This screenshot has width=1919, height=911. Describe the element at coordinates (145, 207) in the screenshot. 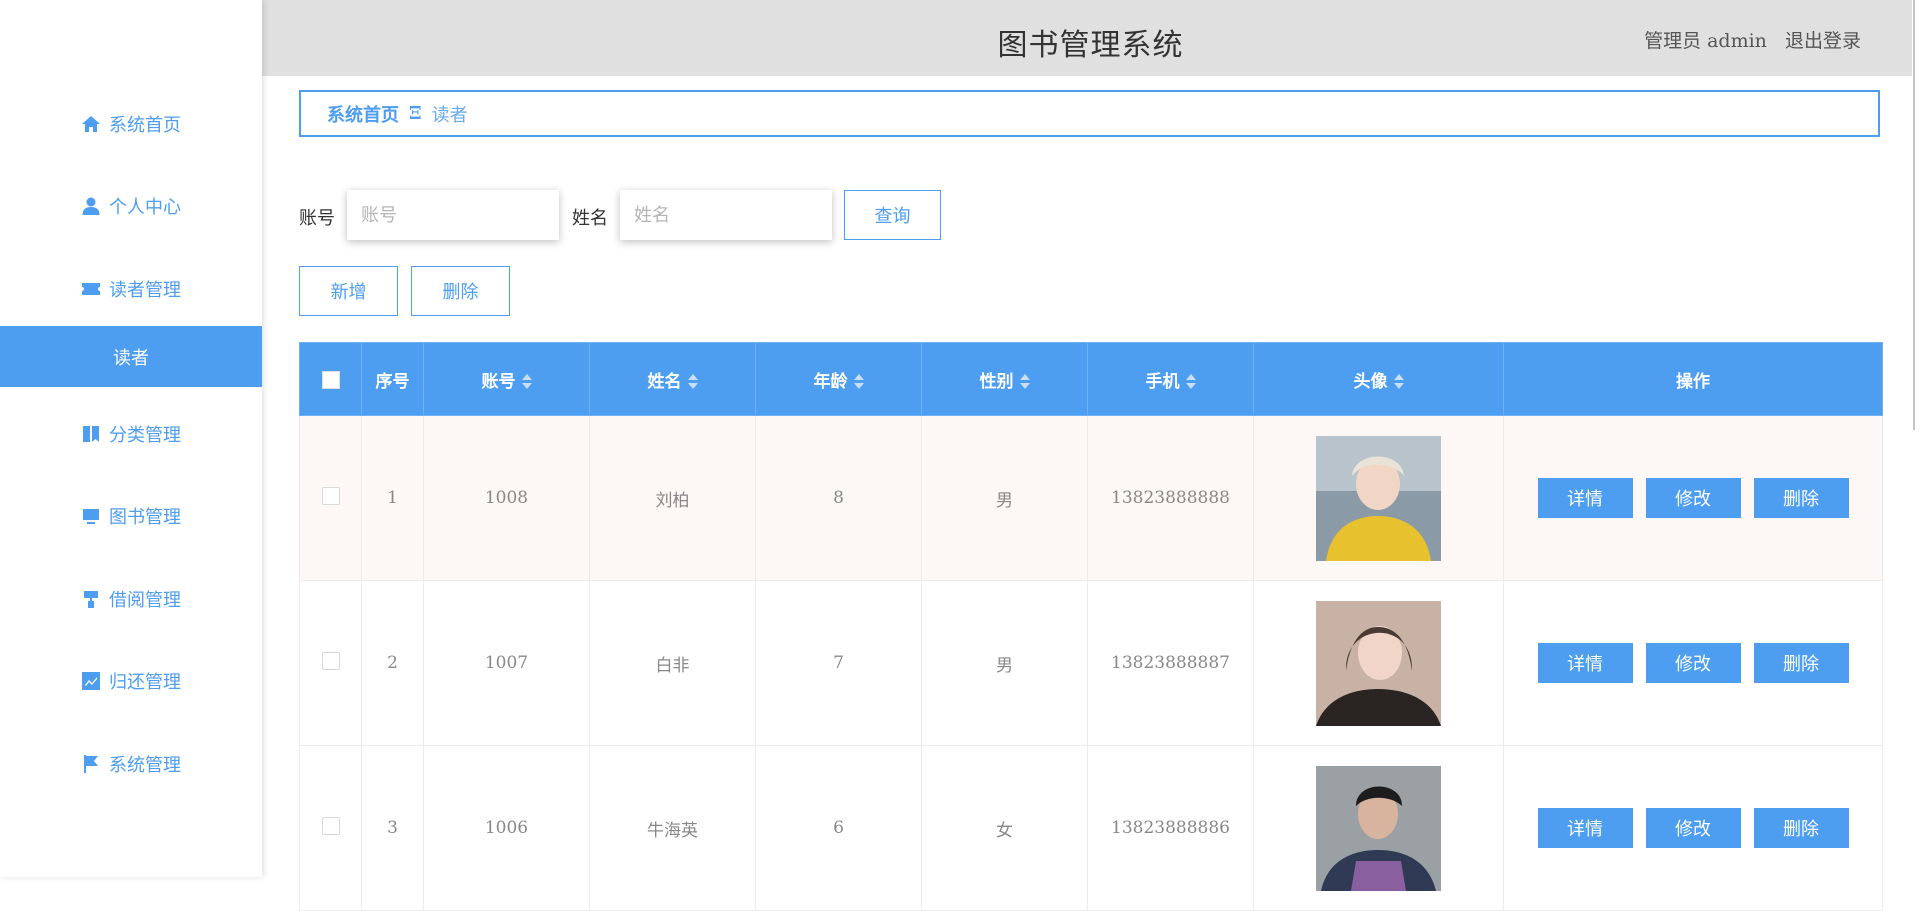

I see `sidebar-item-label: 个人中心` at that location.